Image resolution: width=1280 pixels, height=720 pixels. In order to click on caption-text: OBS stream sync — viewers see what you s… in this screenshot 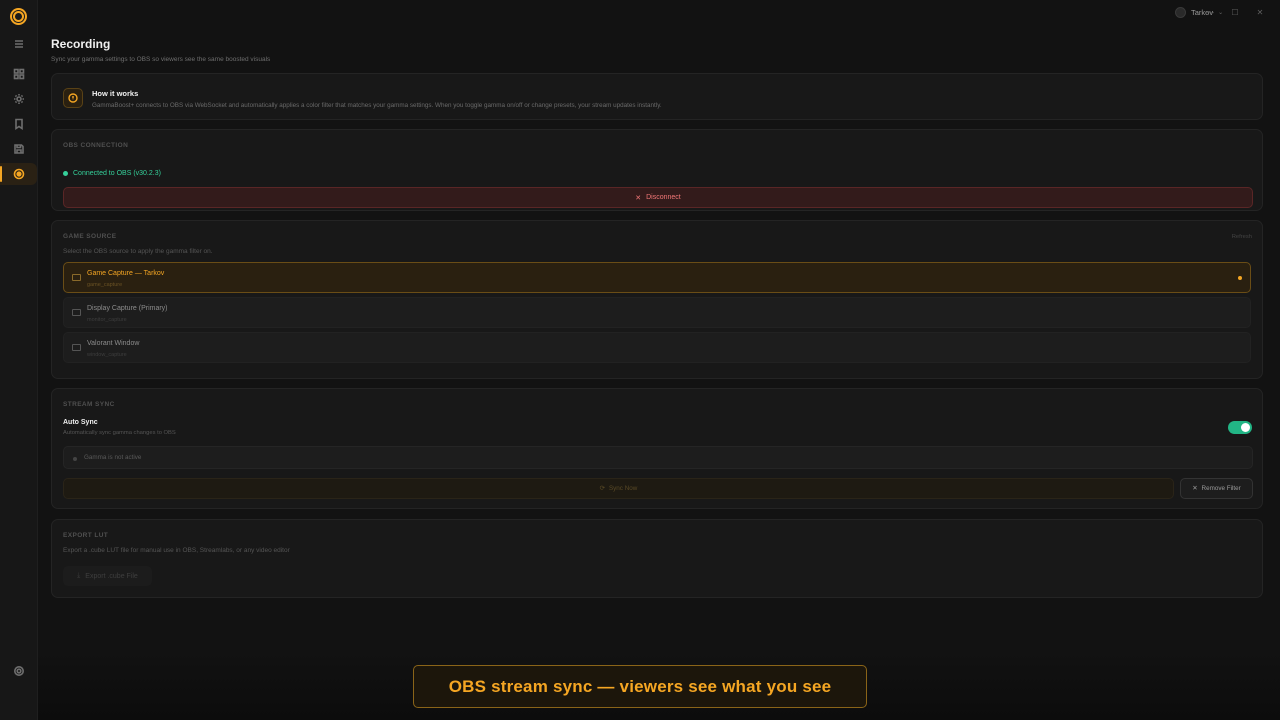, I will do `click(640, 686)`.